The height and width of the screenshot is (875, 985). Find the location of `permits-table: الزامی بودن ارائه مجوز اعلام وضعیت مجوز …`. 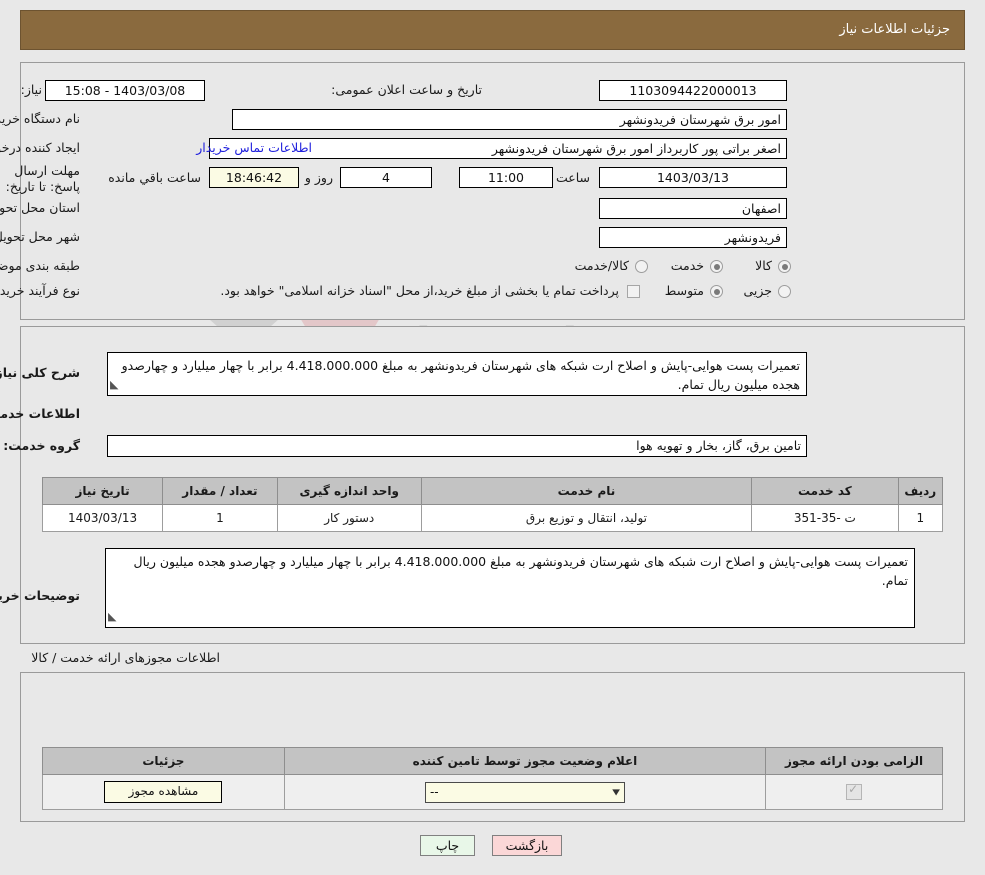

permits-table: الزامی بودن ارائه مجوز اعلام وضعیت مجوز … is located at coordinates (492, 778).